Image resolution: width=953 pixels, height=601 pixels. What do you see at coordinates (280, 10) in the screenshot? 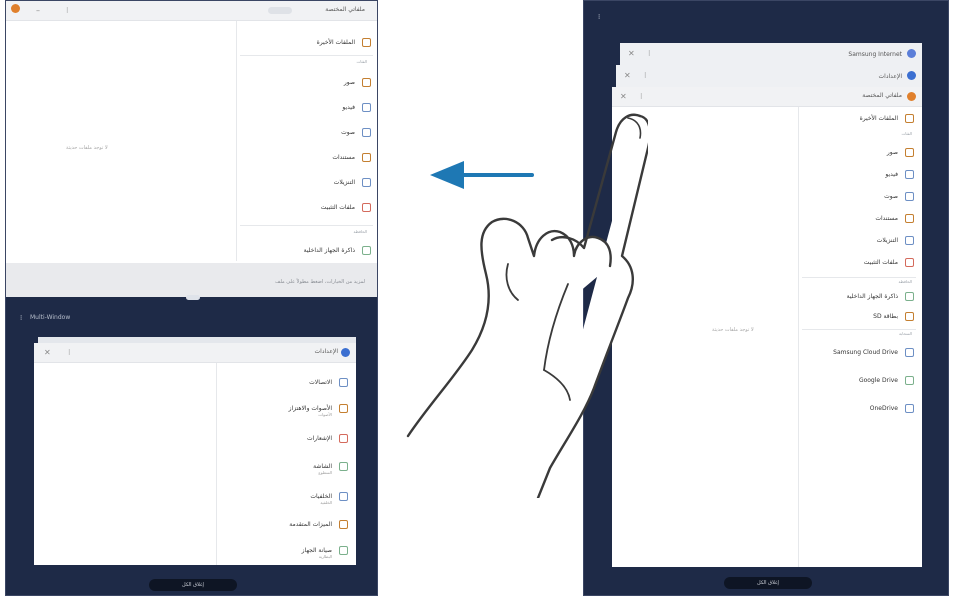
I see `search-box` at bounding box center [280, 10].